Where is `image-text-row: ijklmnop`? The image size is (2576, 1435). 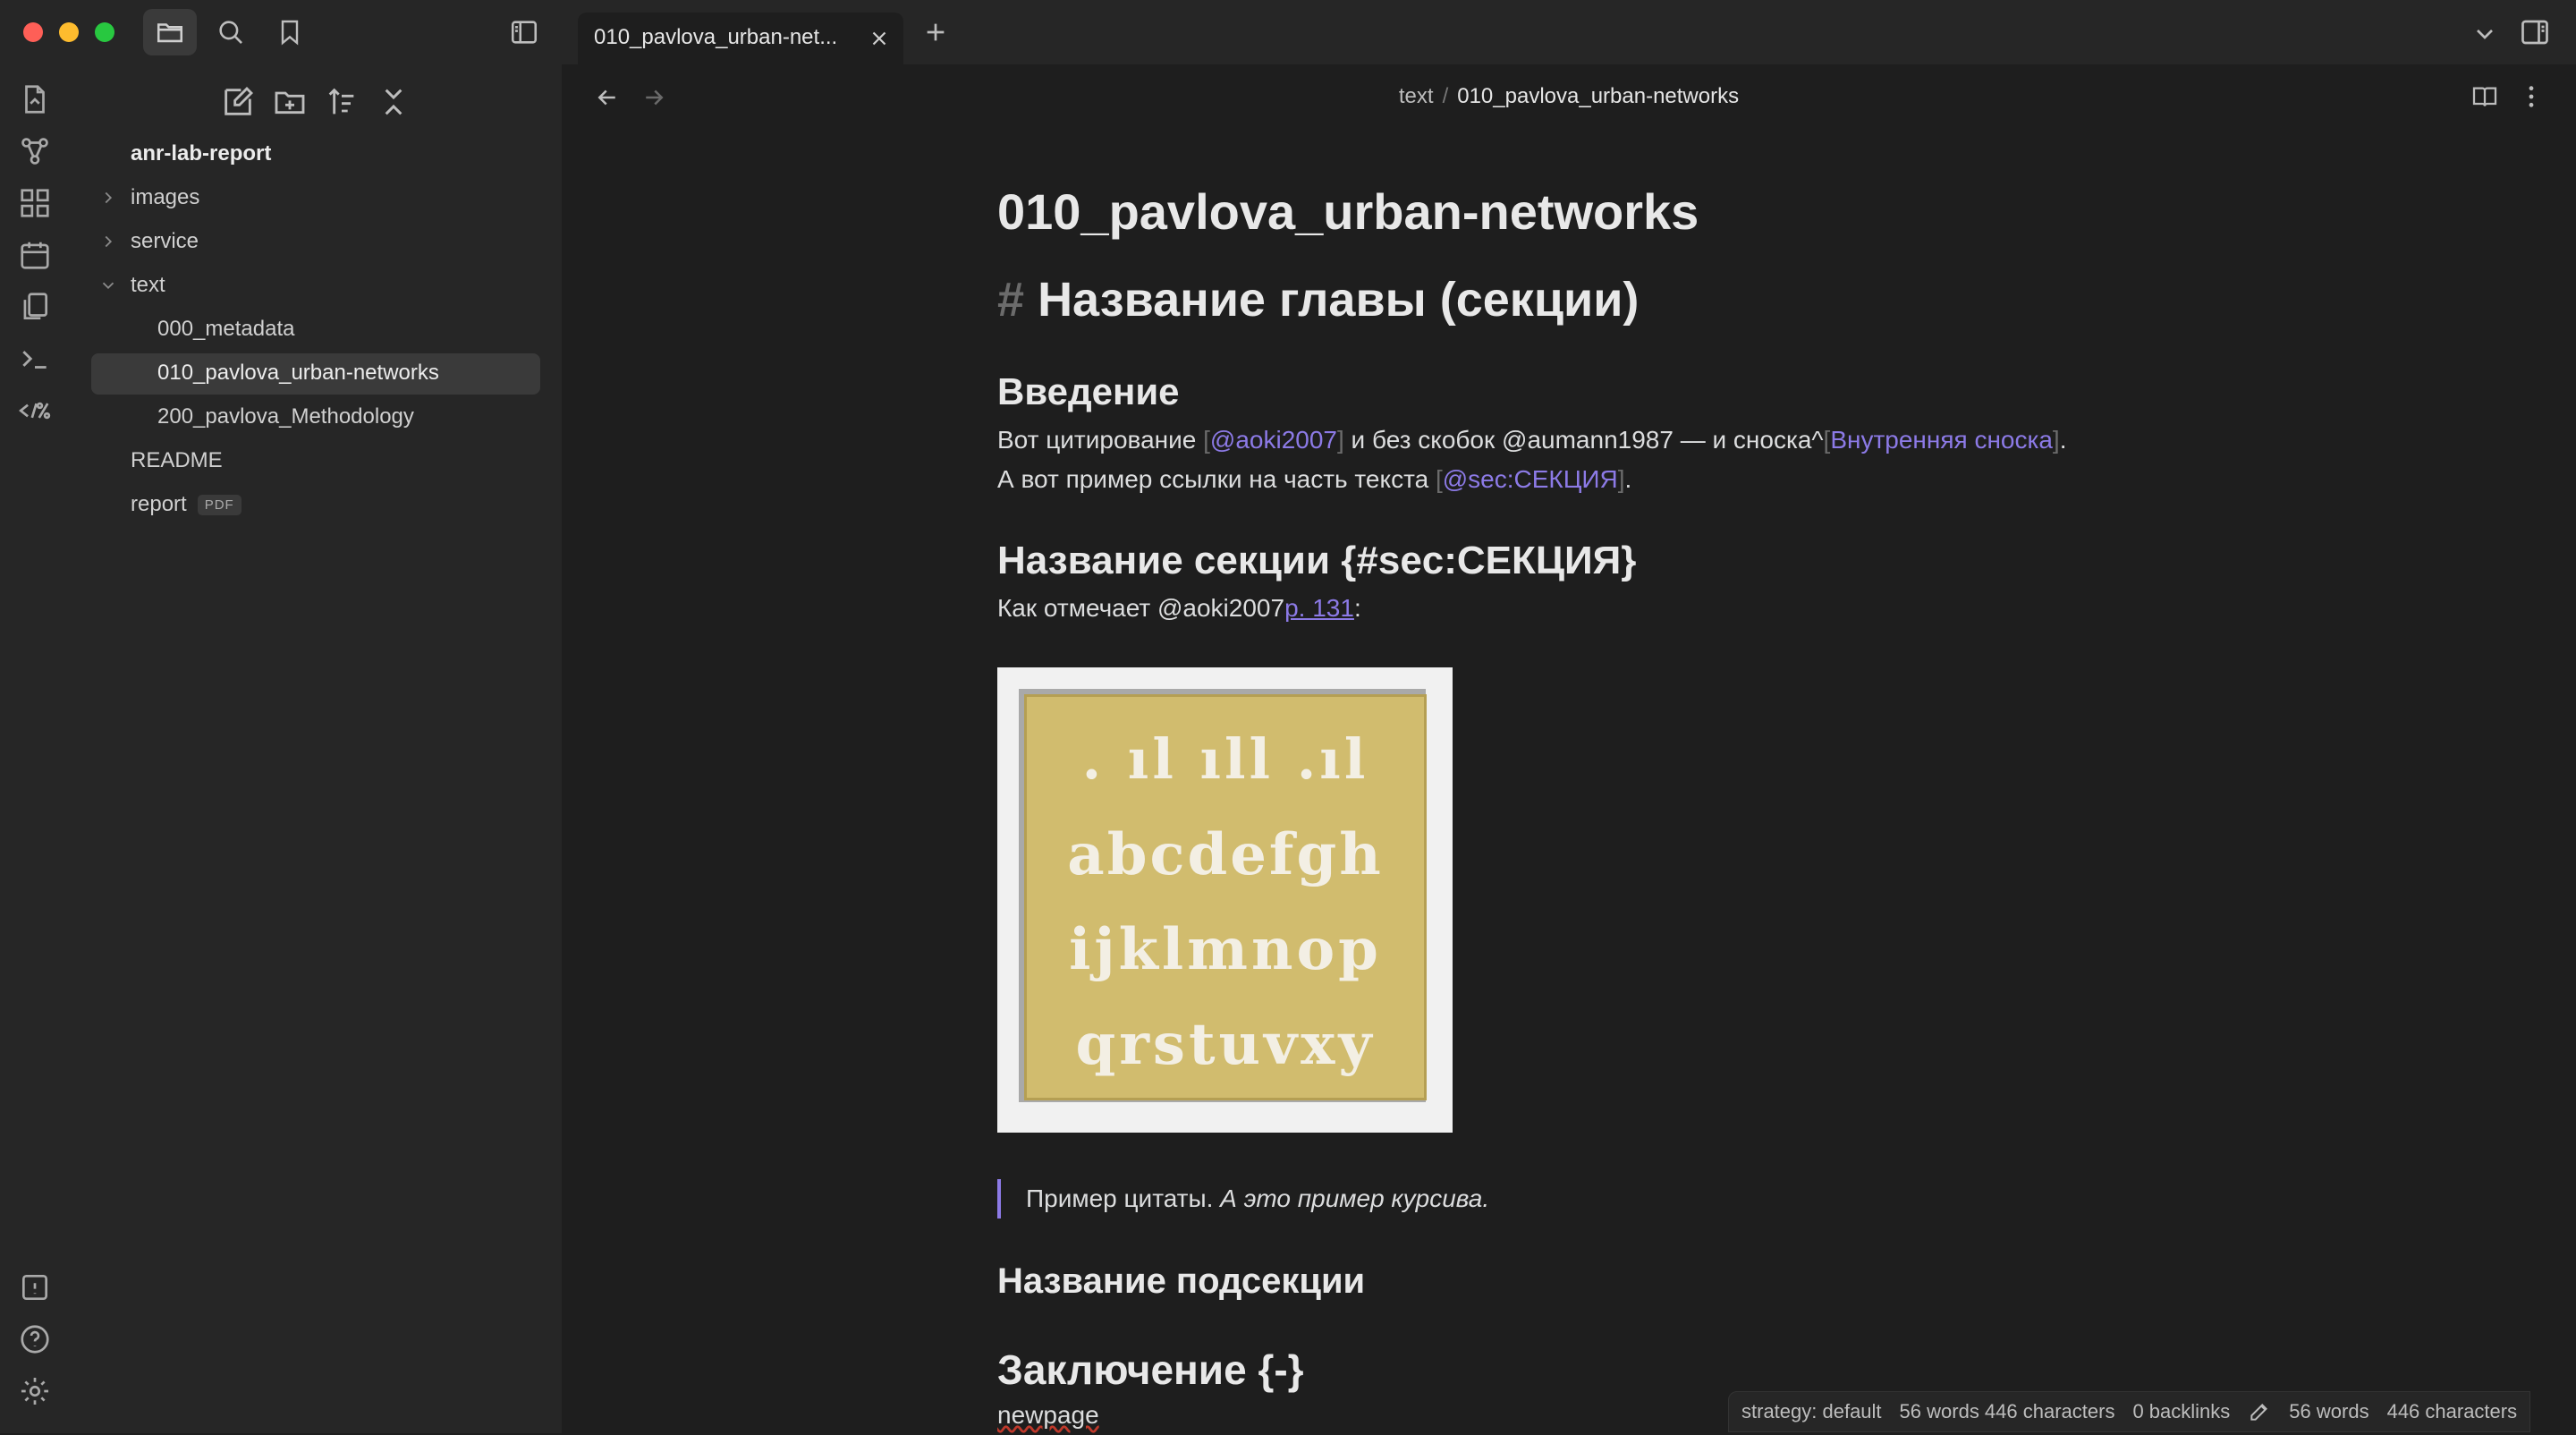
image-text-row: ijklmnop is located at coordinates (1225, 950).